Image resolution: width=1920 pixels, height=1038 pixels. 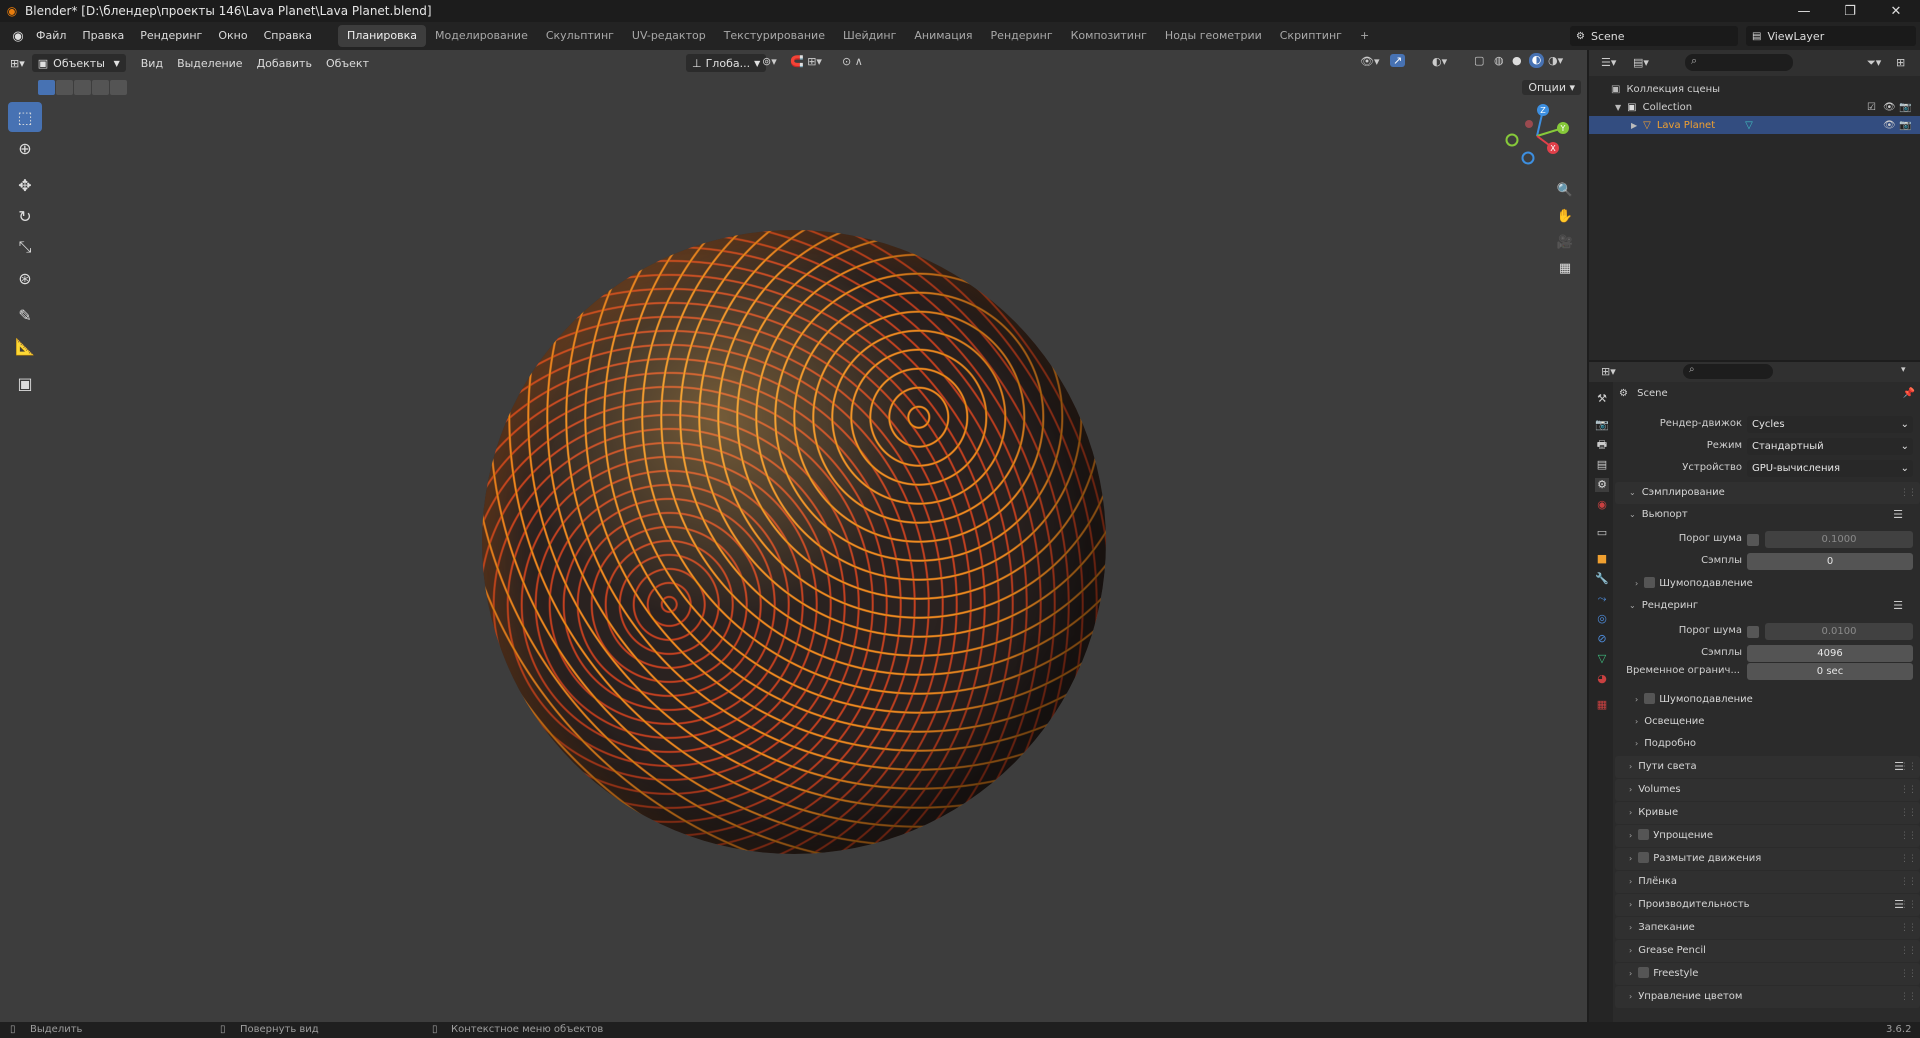 What do you see at coordinates (1767, 836) in the screenshot?
I see `simplify-panel: › Упрощение ⋮⋮` at bounding box center [1767, 836].